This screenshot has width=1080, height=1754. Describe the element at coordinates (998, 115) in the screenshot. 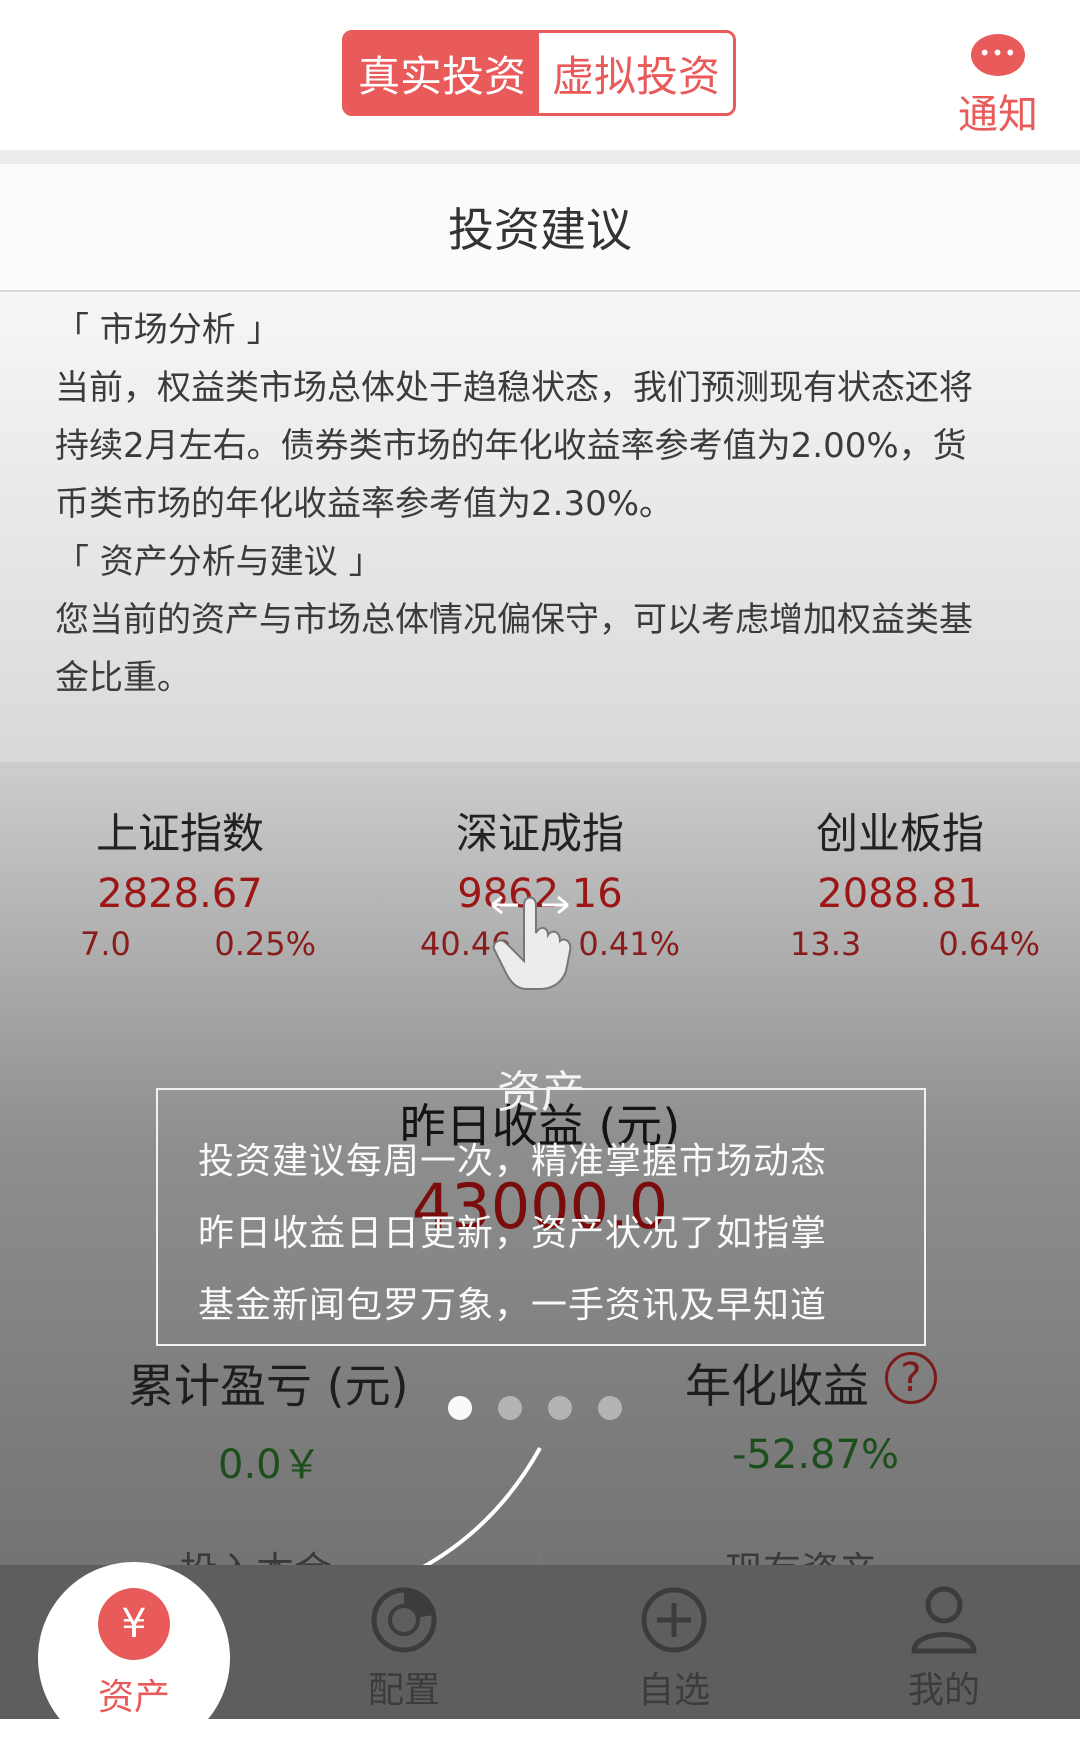

I see `notification-label: 通知` at that location.